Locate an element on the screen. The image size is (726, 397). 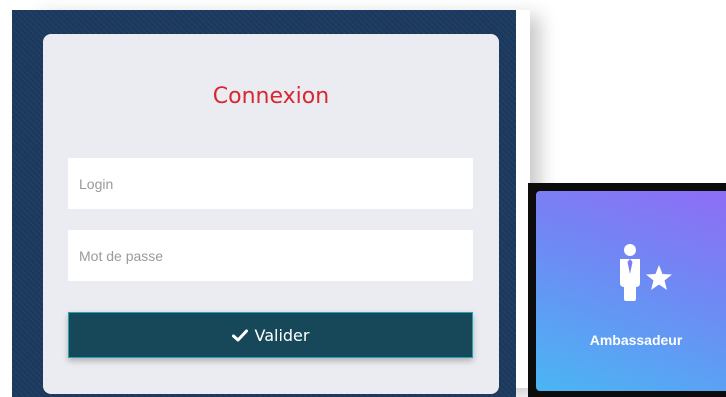
form-title: Connexion is located at coordinates (271, 96).